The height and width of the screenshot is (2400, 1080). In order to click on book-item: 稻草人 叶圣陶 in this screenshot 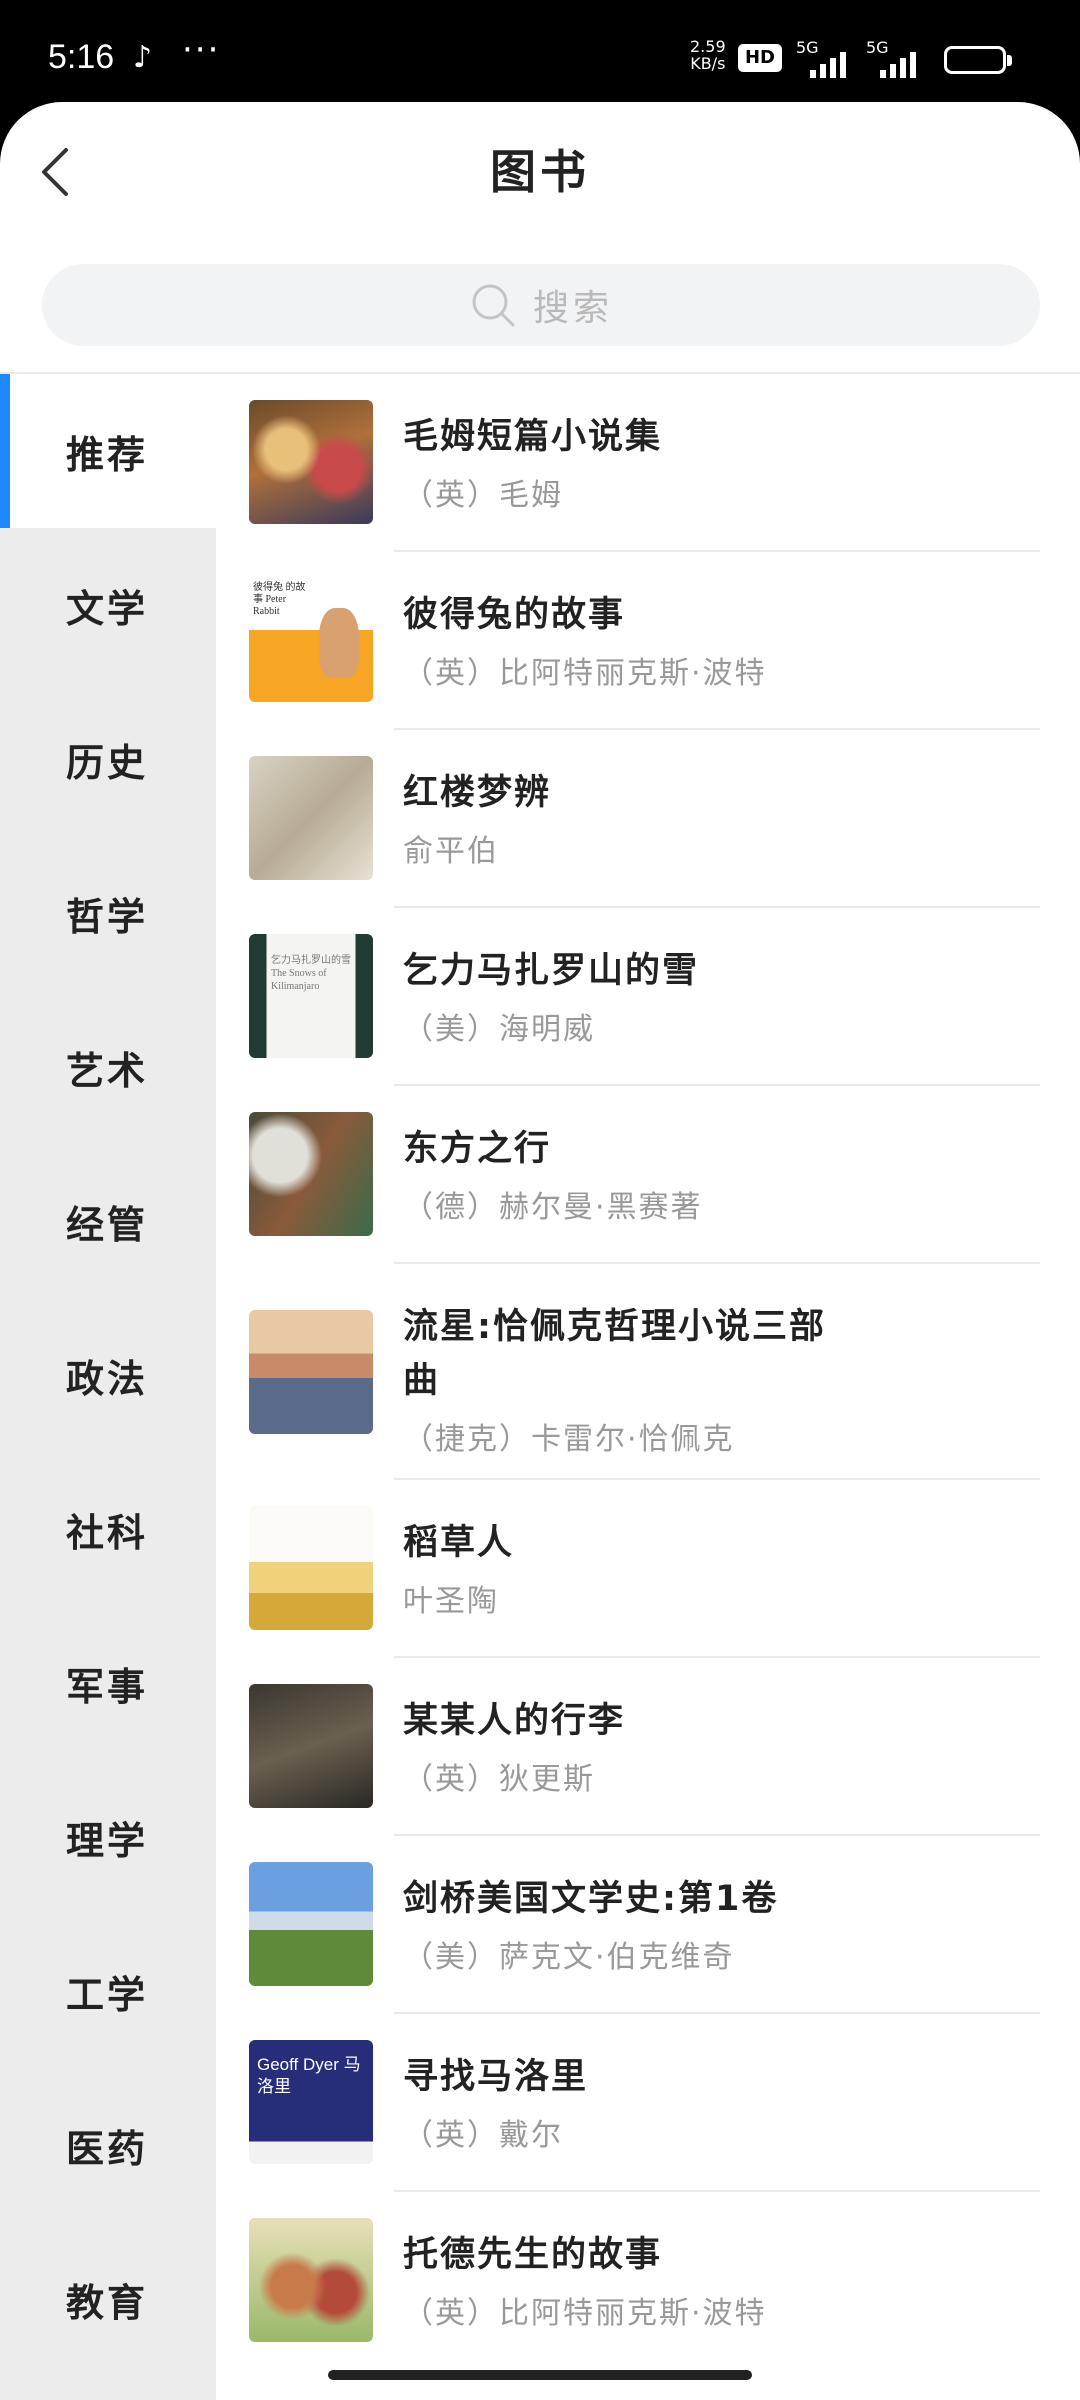, I will do `click(648, 1569)`.